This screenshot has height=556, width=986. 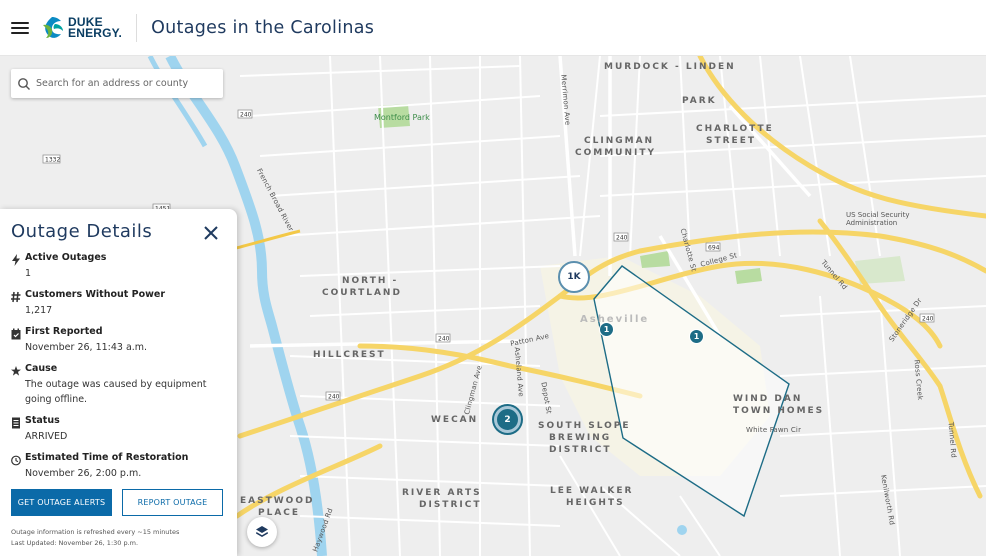 What do you see at coordinates (66, 257) in the screenshot?
I see `detail-label: Active Outages` at bounding box center [66, 257].